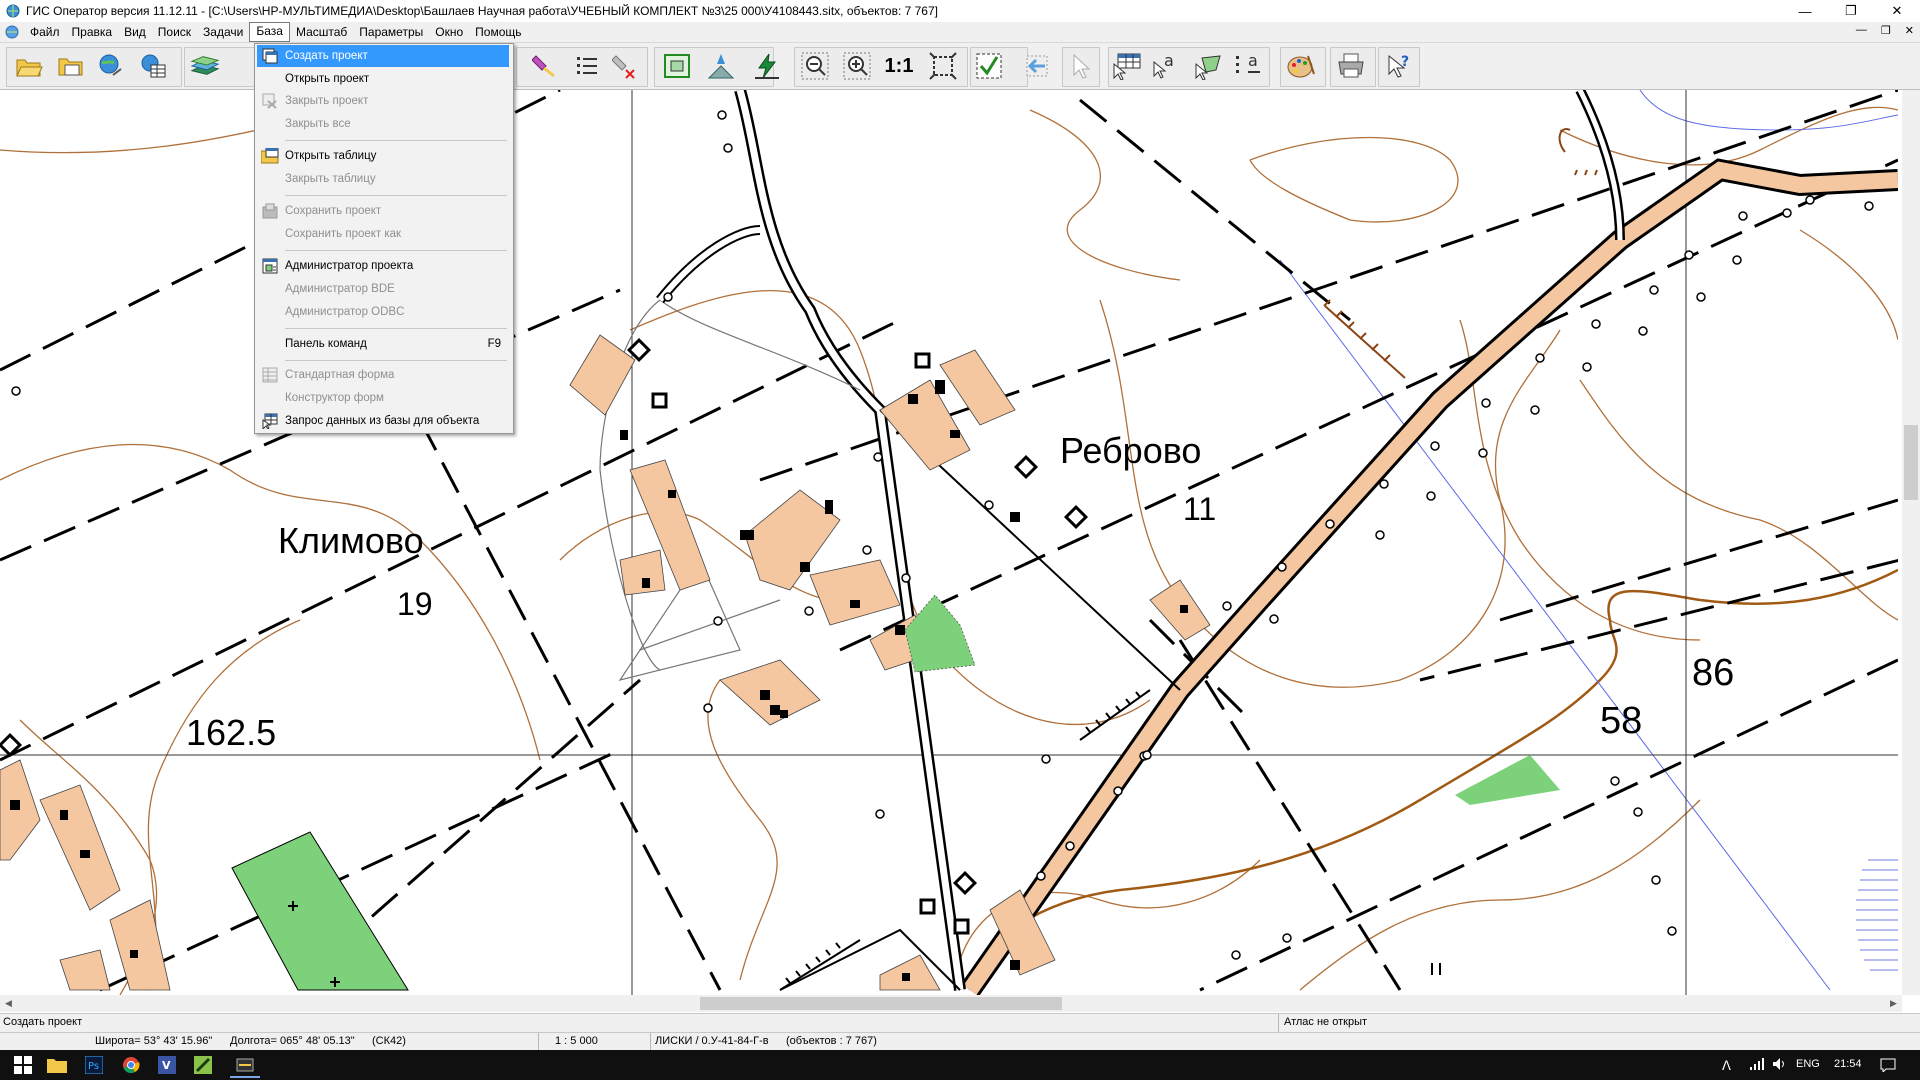 This screenshot has height=1080, width=1920. What do you see at coordinates (1888, 1066) in the screenshot?
I see `notifications-icon` at bounding box center [1888, 1066].